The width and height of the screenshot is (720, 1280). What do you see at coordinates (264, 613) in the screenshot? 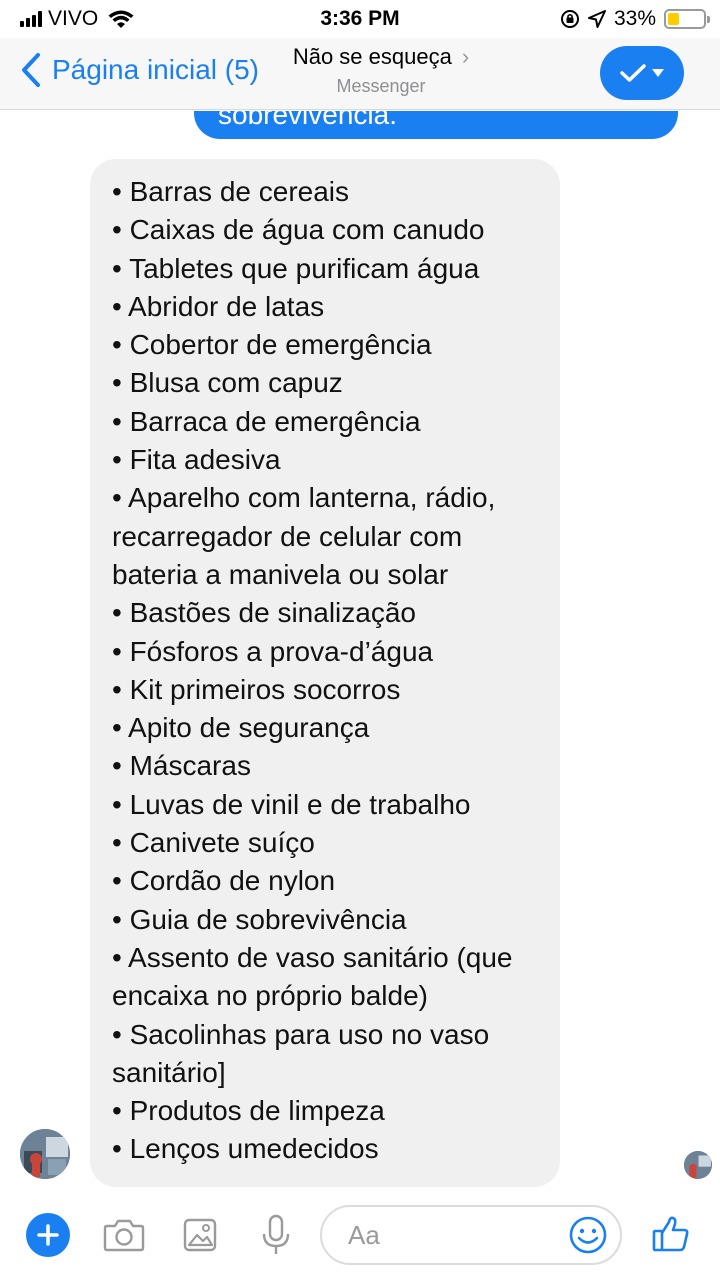
I see `message-line: • Bastões de sinalização` at bounding box center [264, 613].